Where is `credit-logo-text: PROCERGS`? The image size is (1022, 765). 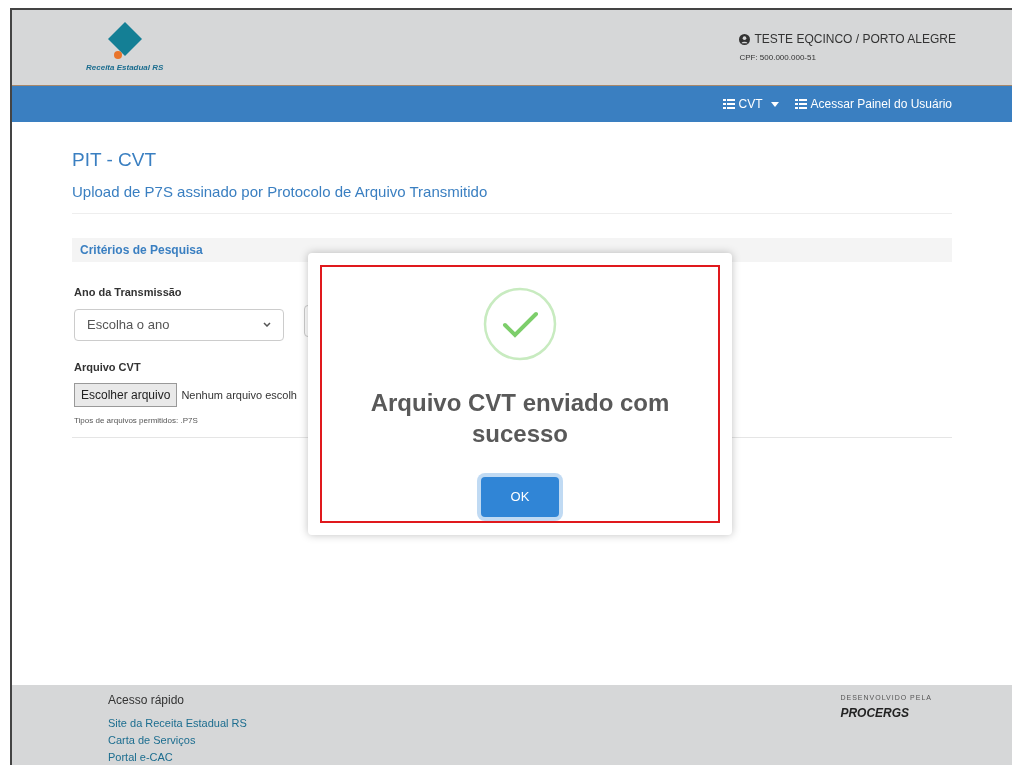
credit-logo-text: PROCERGS is located at coordinates (875, 713).